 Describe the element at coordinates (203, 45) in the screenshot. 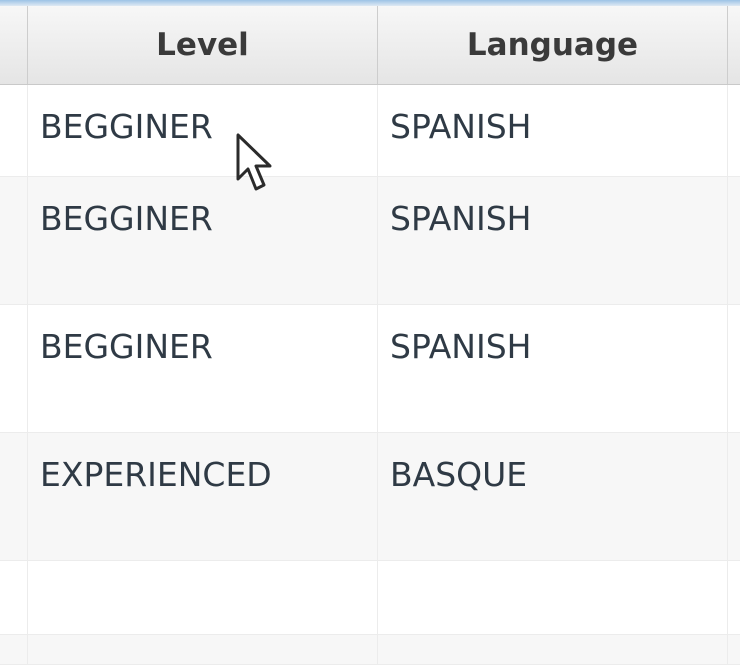

I see `column-header-level: Level` at that location.